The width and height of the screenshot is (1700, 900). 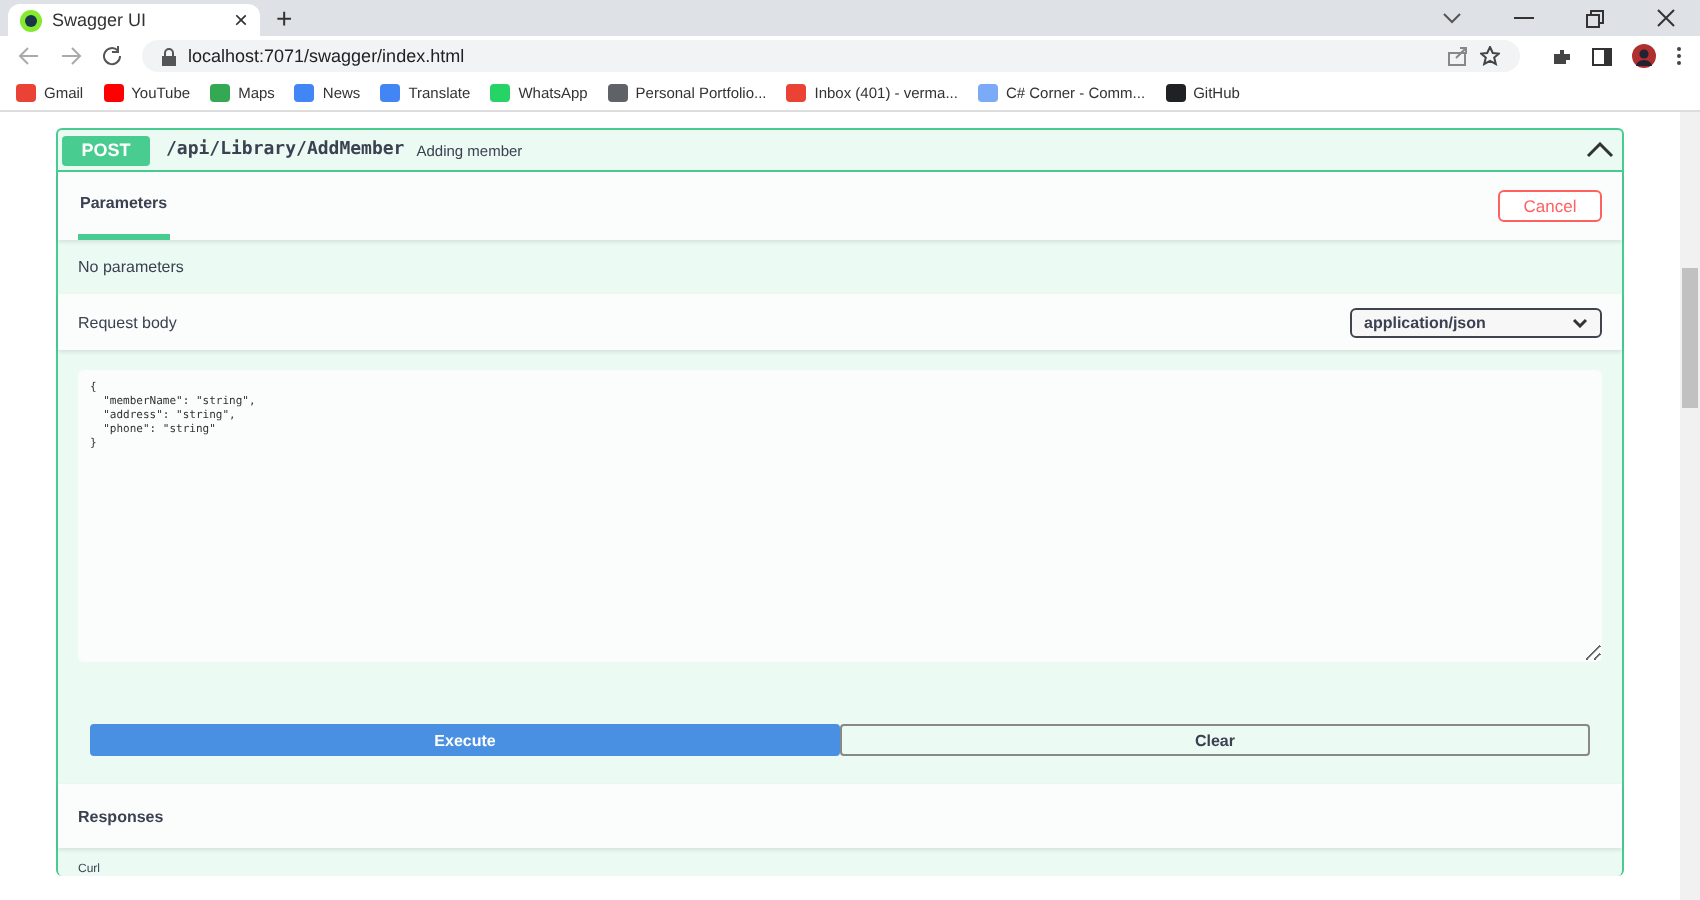 I want to click on share-icon, so click(x=1458, y=56).